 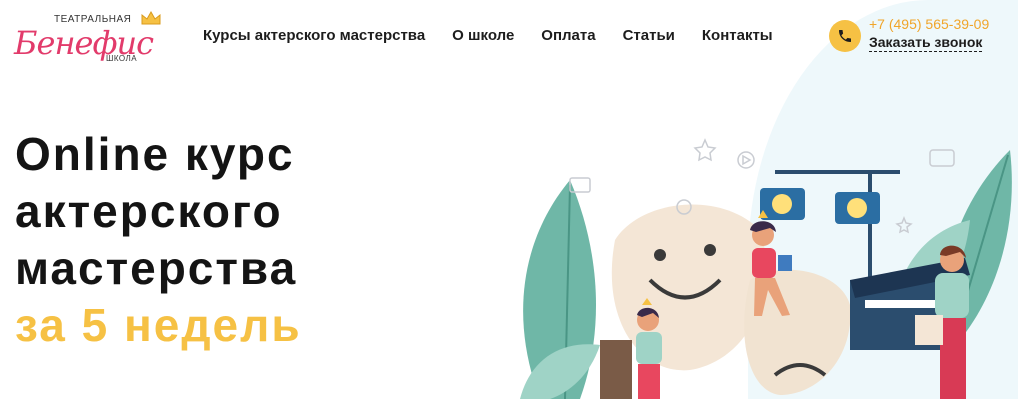 I want to click on nav-item-payment: Оплата, so click(x=568, y=35).